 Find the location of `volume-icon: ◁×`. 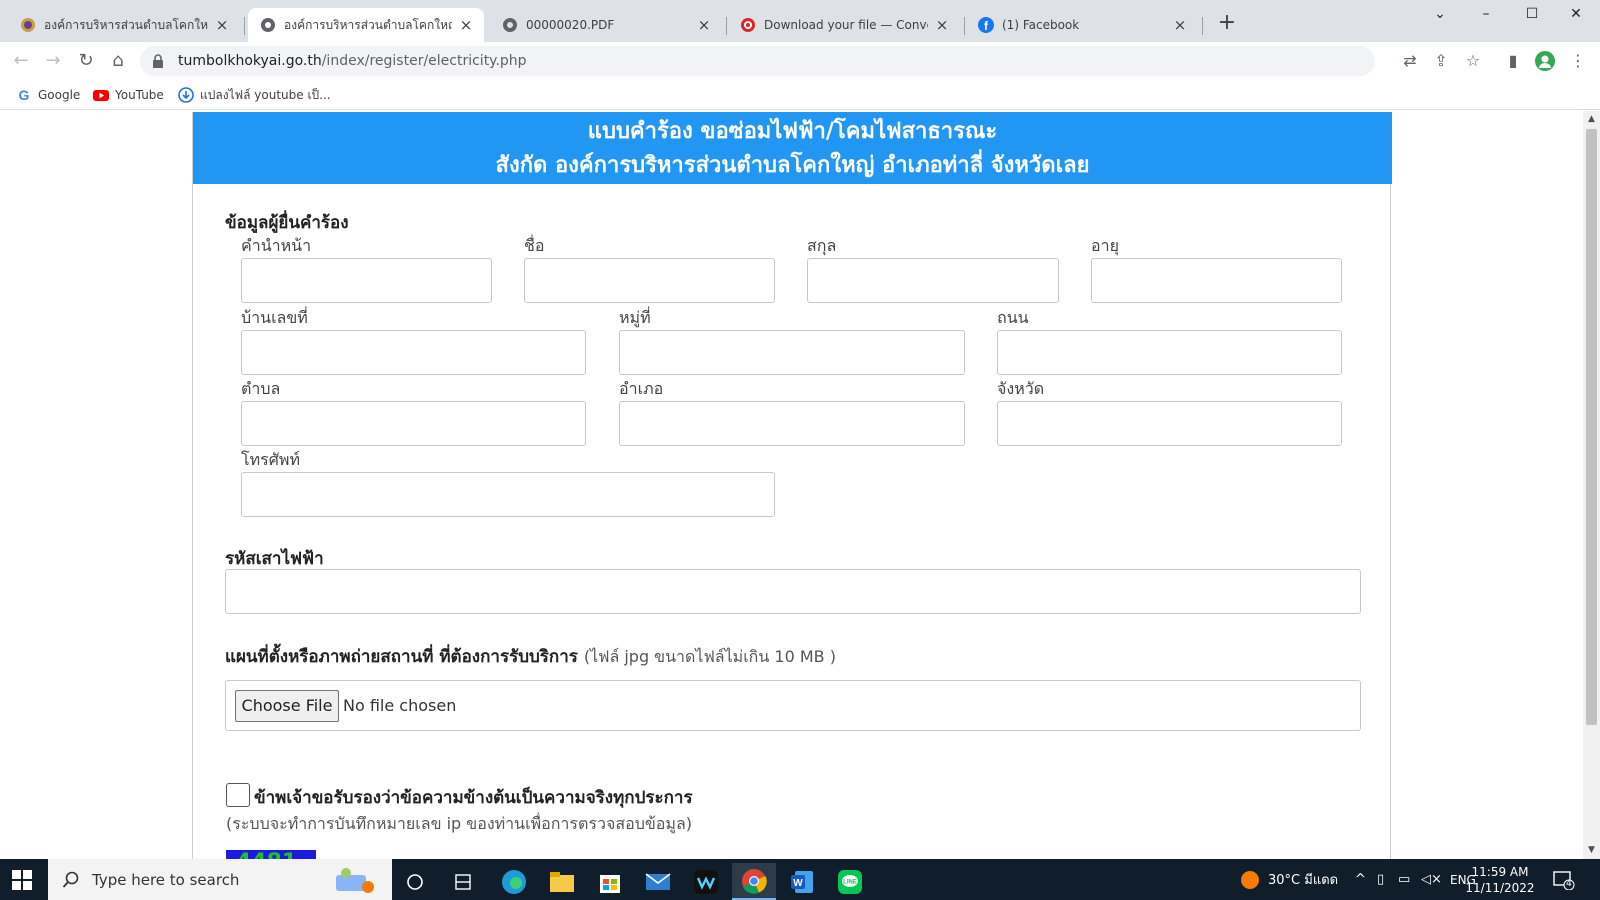

volume-icon: ◁× is located at coordinates (1431, 879).